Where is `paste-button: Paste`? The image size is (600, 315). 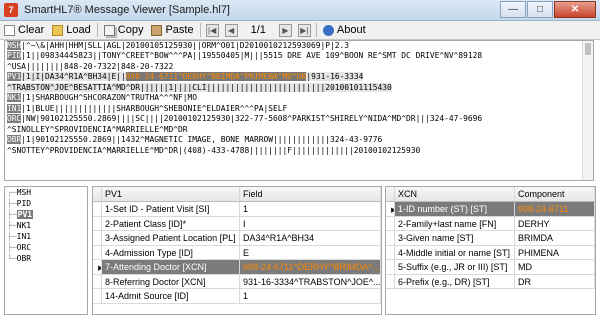
paste-button: Paste is located at coordinates (172, 30).